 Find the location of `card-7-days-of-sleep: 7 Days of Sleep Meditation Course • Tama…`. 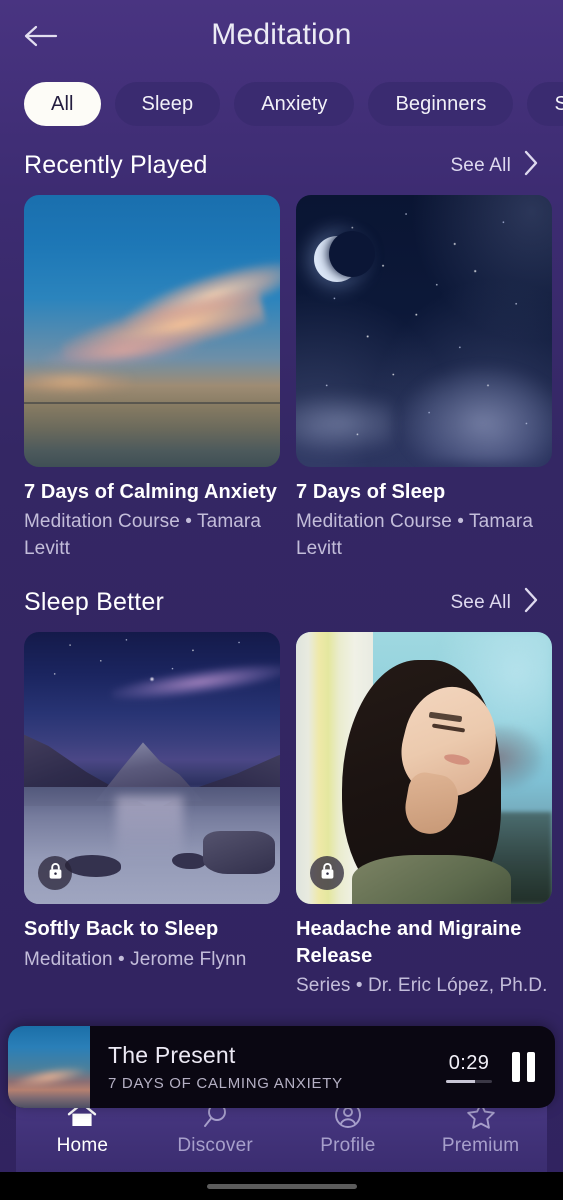

card-7-days-of-sleep: 7 Days of Sleep Meditation Course • Tama… is located at coordinates (424, 379).